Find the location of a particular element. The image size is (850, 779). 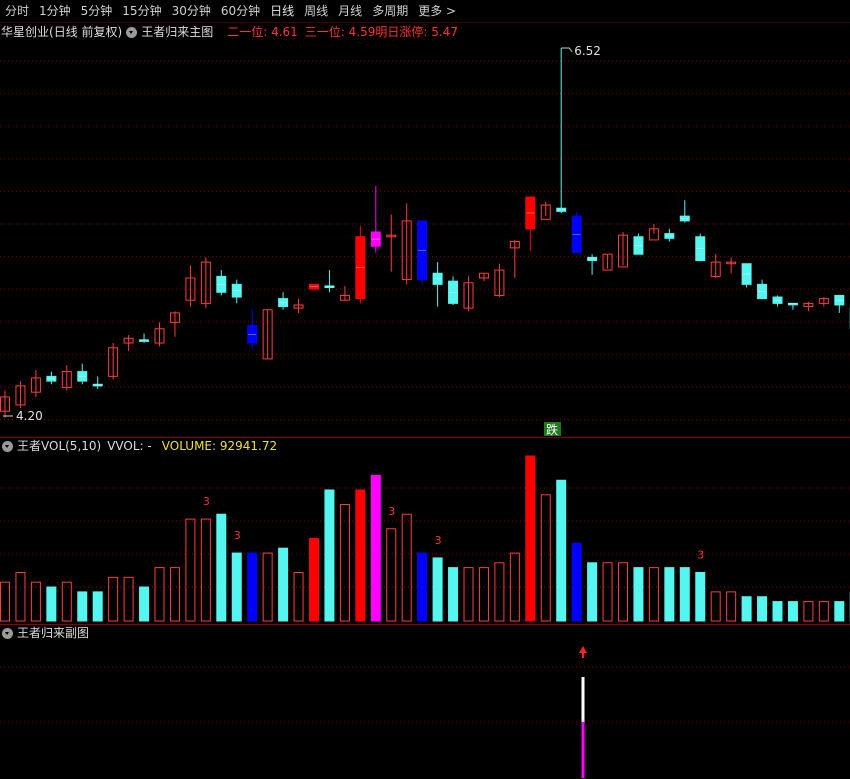

indicator-settings-icon is located at coordinates (132, 32).